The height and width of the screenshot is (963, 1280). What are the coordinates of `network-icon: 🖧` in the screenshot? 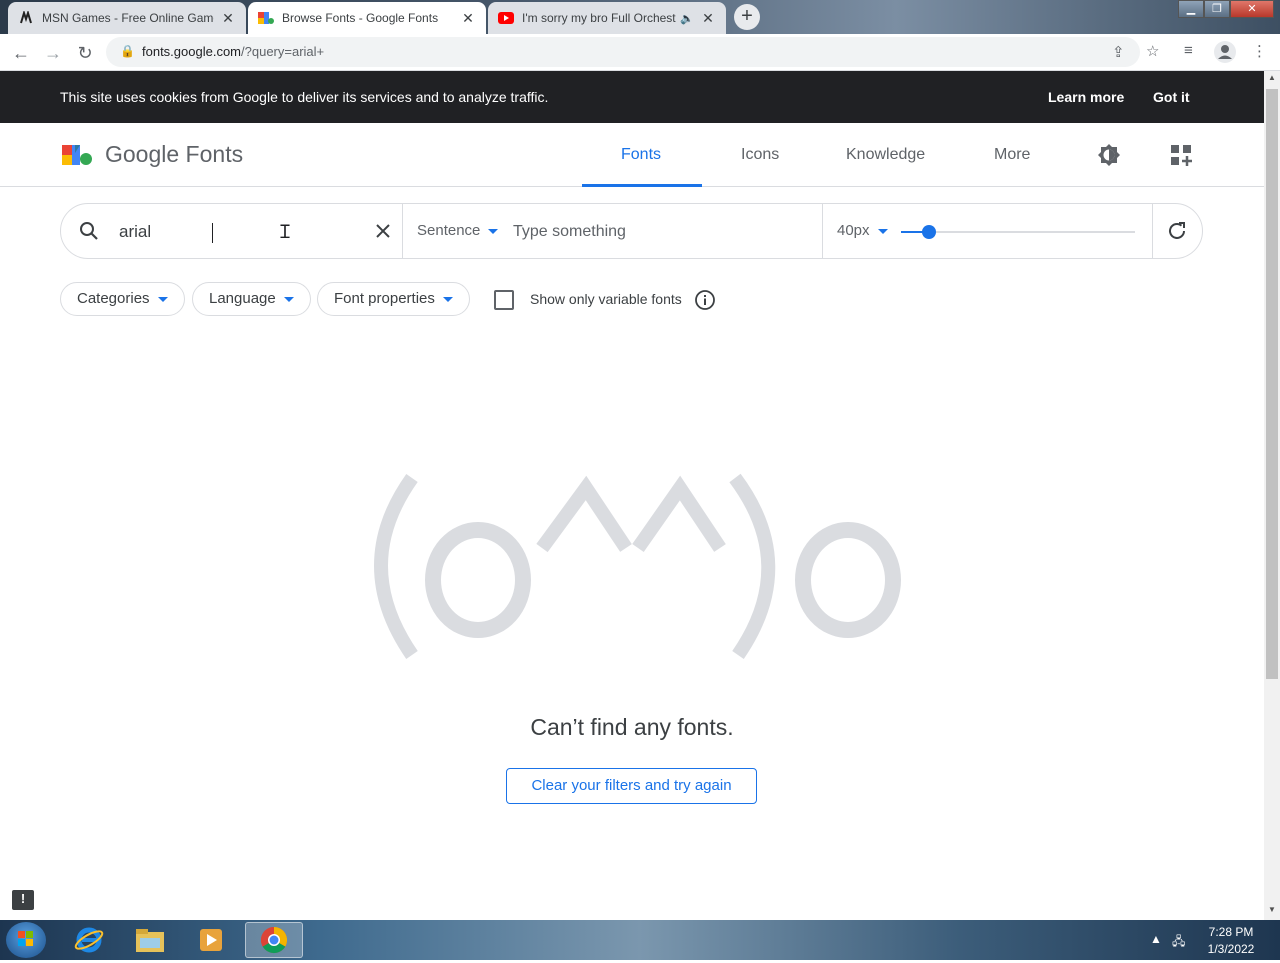 It's located at (1178, 942).